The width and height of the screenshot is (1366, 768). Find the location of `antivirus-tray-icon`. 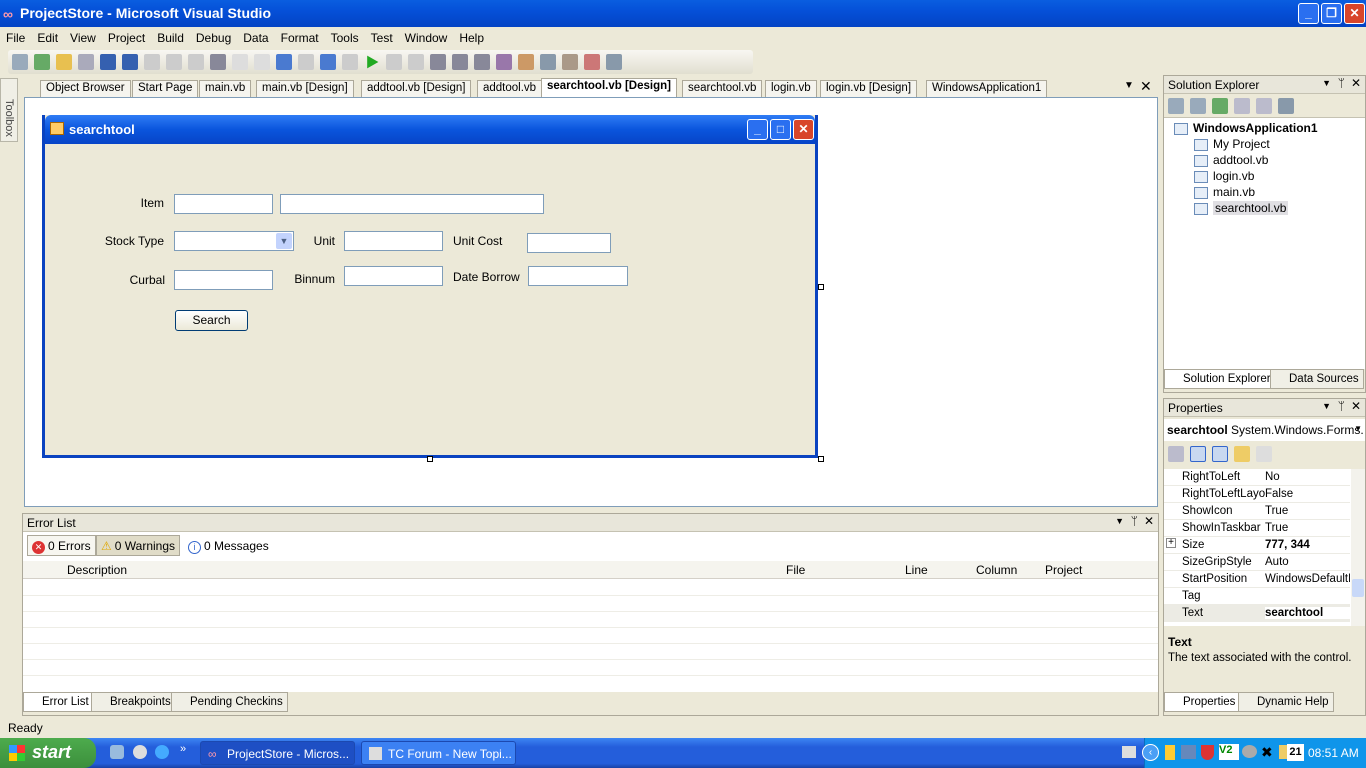

antivirus-tray-icon is located at coordinates (1207, 752).